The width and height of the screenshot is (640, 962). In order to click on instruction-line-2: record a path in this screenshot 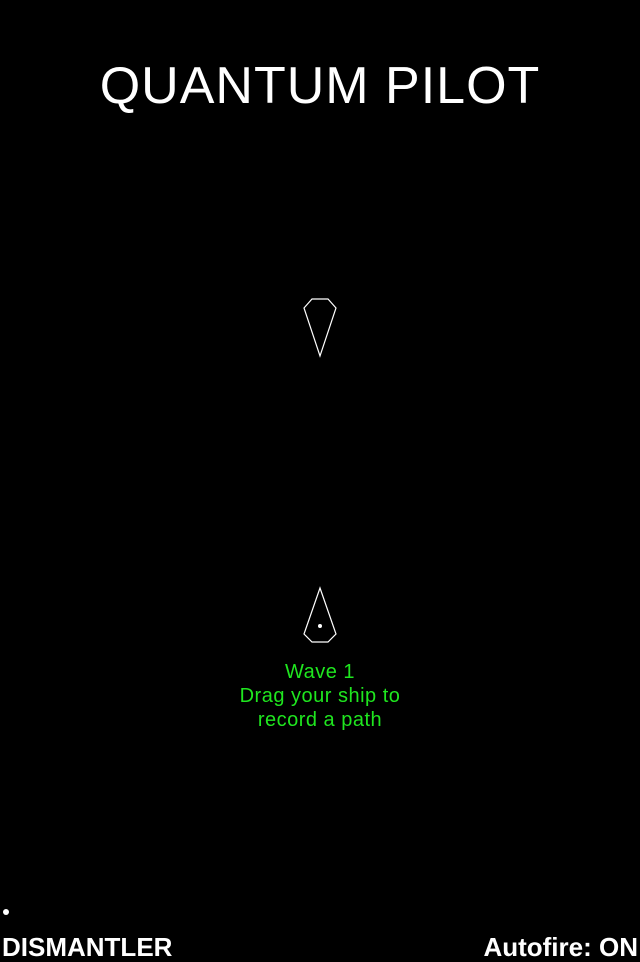, I will do `click(320, 720)`.